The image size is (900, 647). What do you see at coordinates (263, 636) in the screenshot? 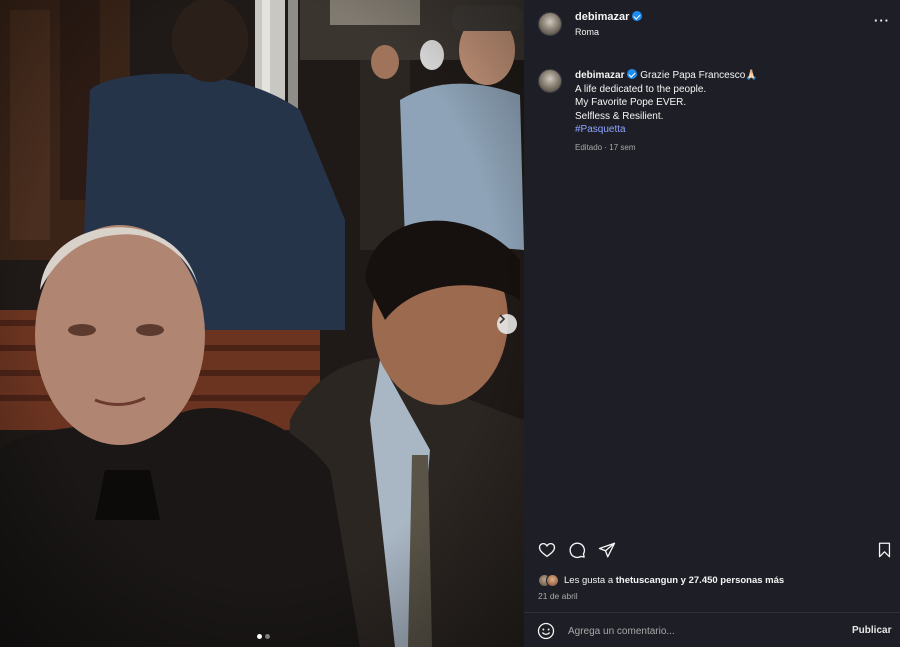
I see `carousel-indicator` at bounding box center [263, 636].